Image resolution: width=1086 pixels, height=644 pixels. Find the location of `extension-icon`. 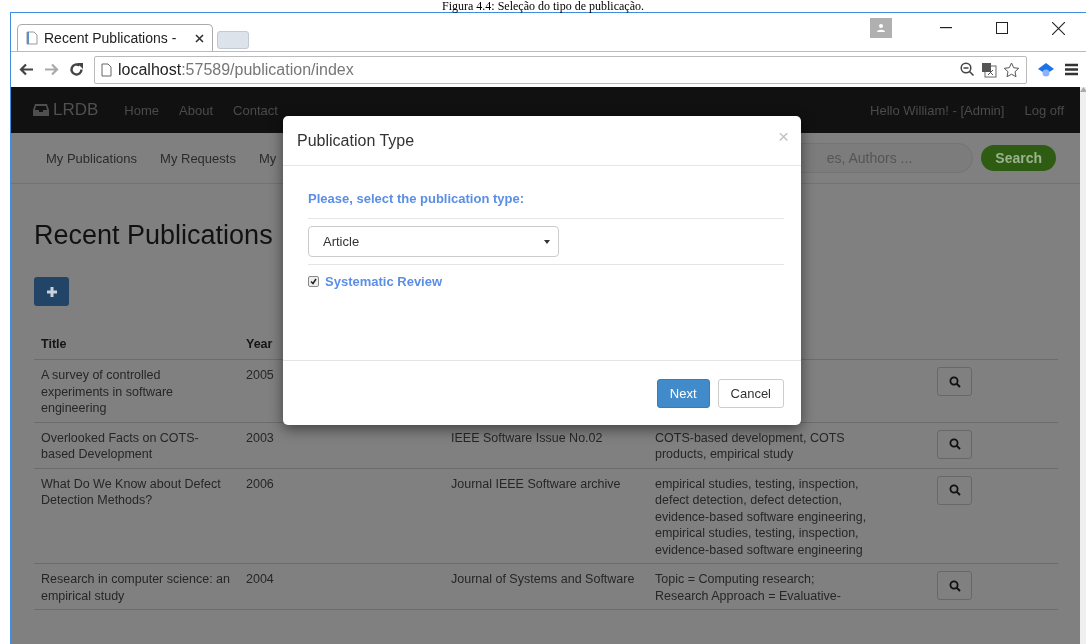

extension-icon is located at coordinates (1046, 69).